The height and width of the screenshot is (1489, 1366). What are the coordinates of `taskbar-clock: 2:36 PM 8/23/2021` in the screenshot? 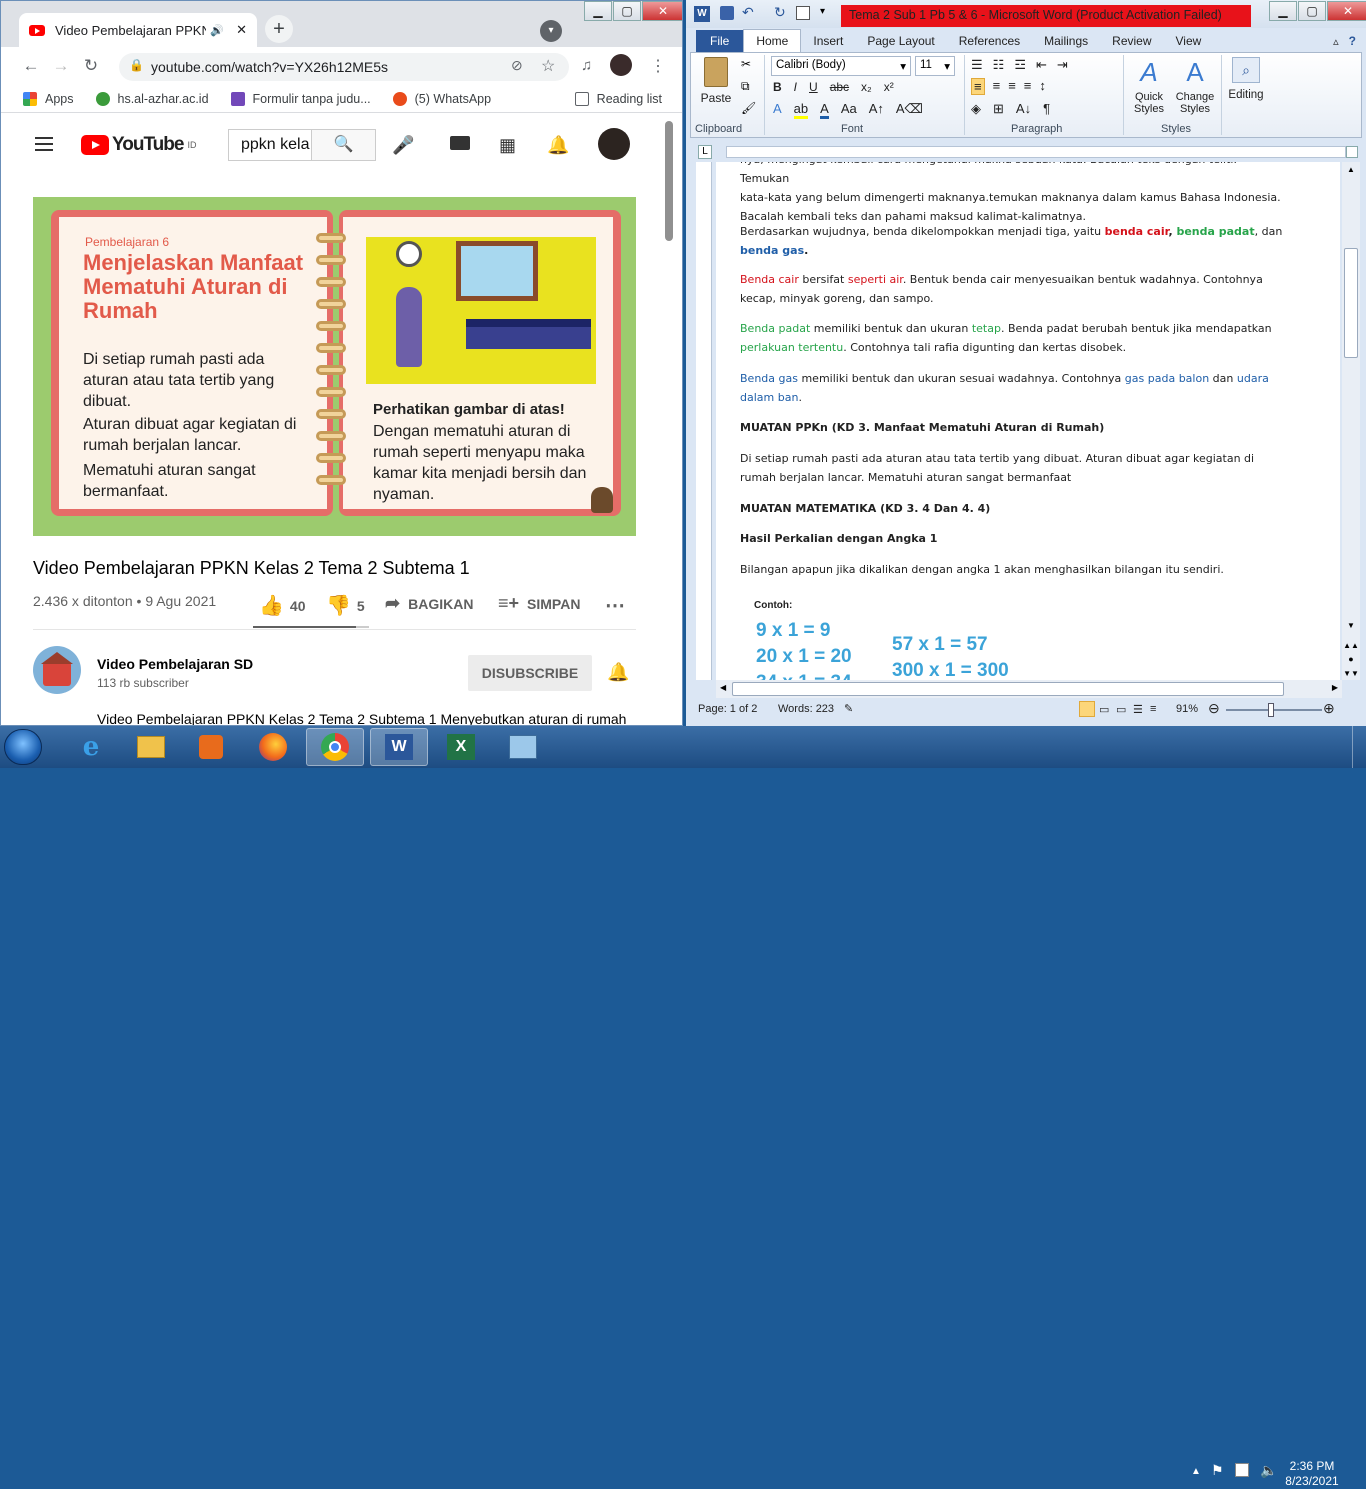 It's located at (1312, 1474).